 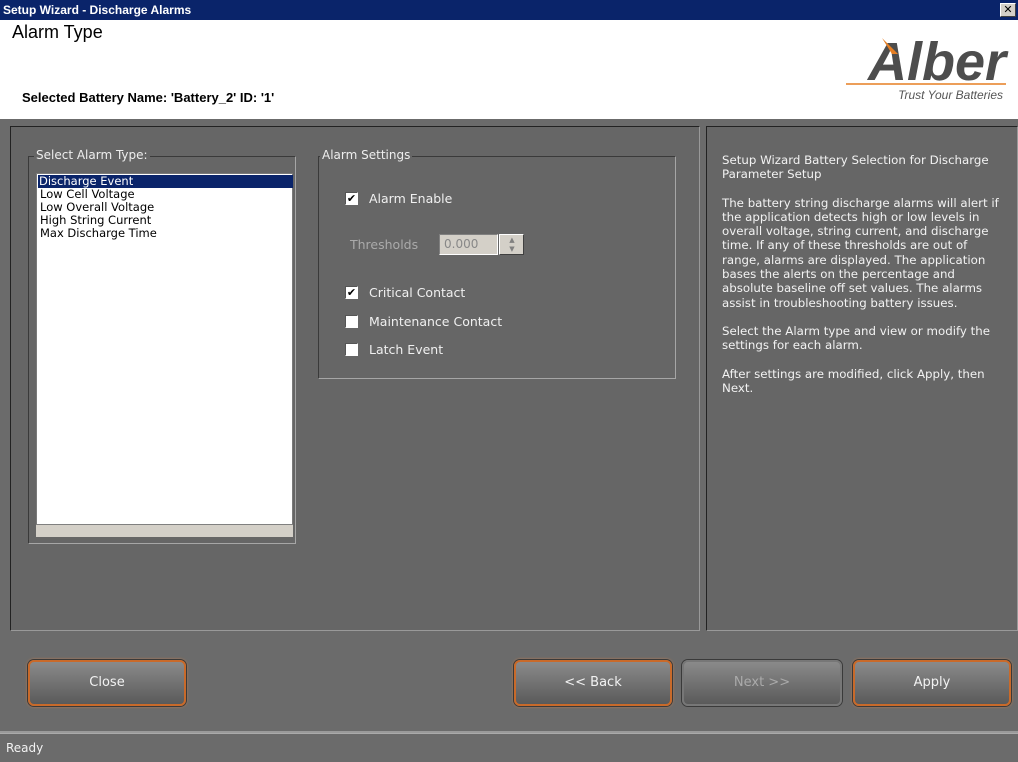 What do you see at coordinates (937, 62) in the screenshot?
I see `logo-brand: Alber` at bounding box center [937, 62].